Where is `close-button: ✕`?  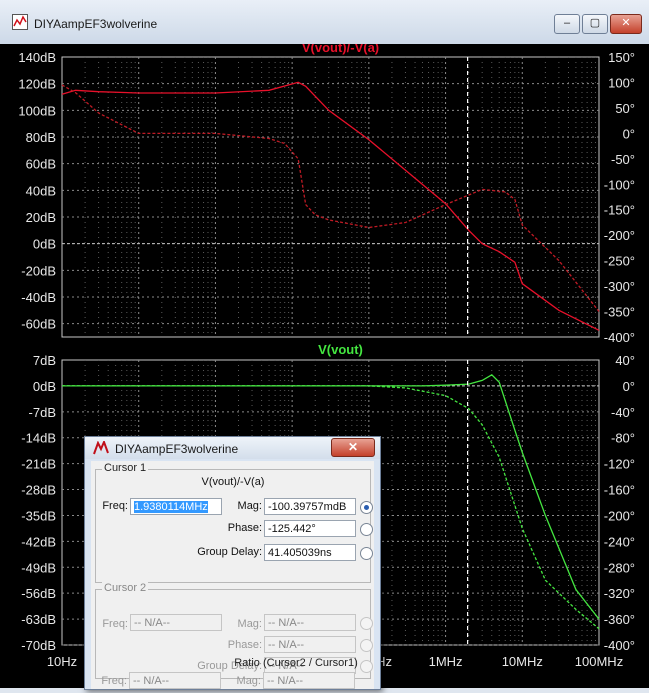 close-button: ✕ is located at coordinates (626, 24).